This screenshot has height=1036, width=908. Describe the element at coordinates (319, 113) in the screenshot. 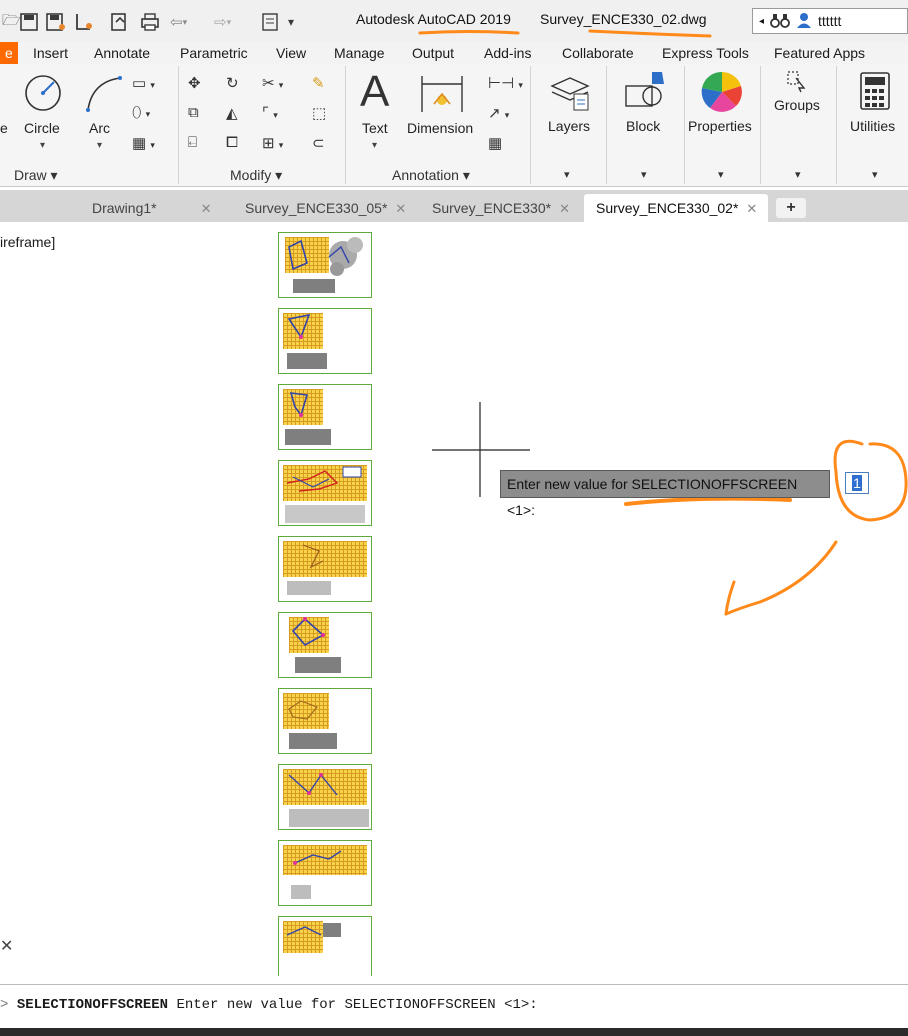

I see `explode-icon: ⬚` at that location.